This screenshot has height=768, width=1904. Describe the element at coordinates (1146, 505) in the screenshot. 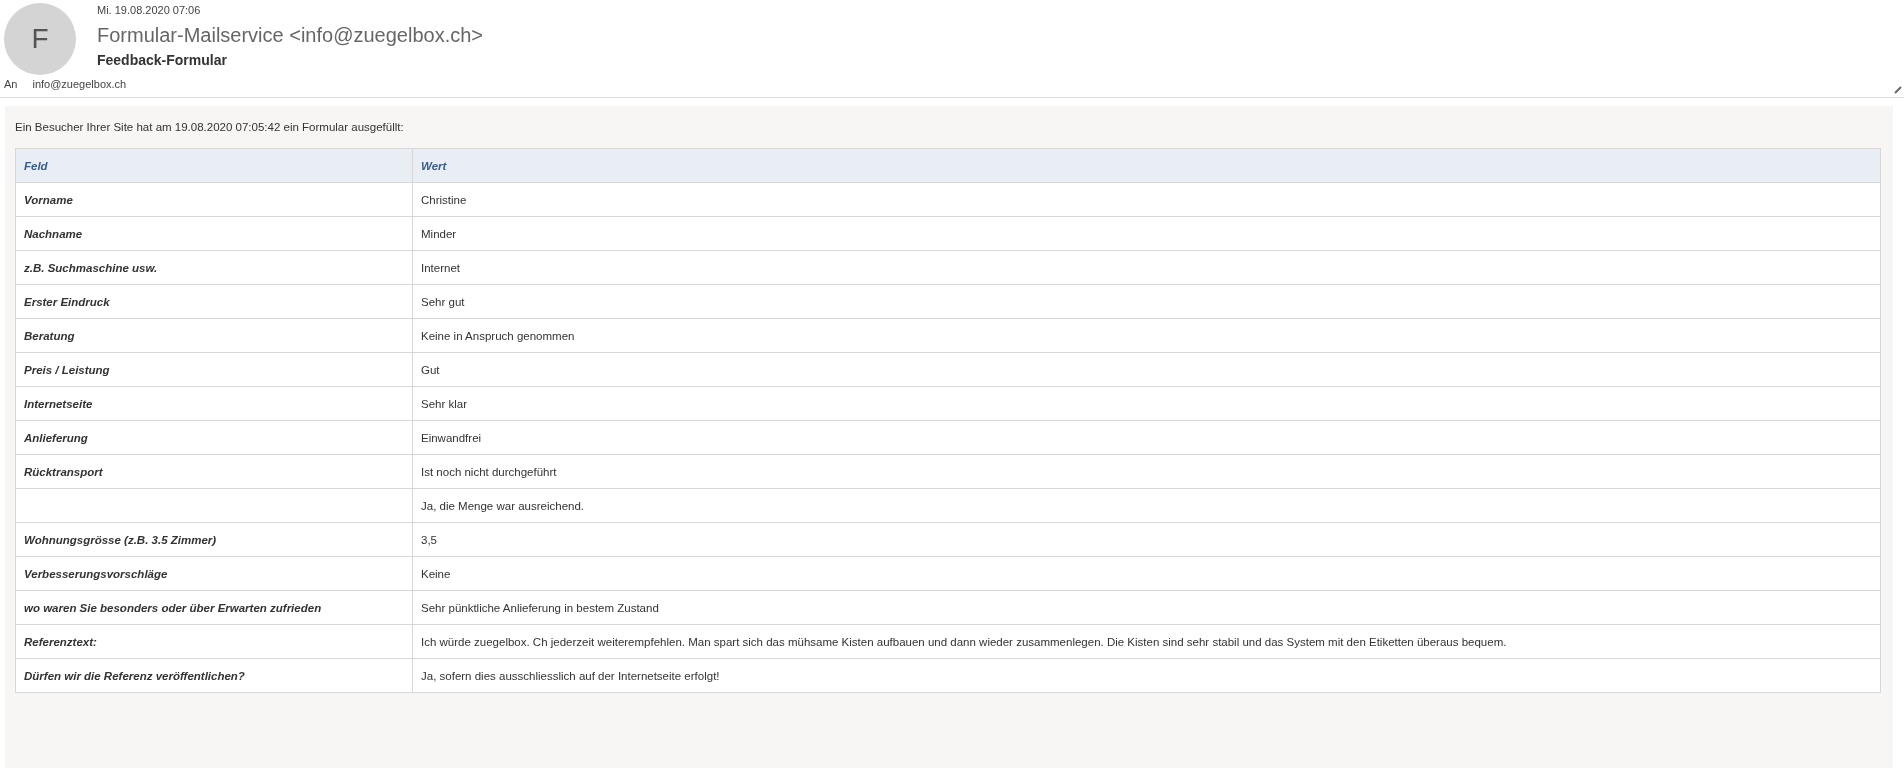

I see `value-cell: Ja, die Menge war ausreichend.` at that location.